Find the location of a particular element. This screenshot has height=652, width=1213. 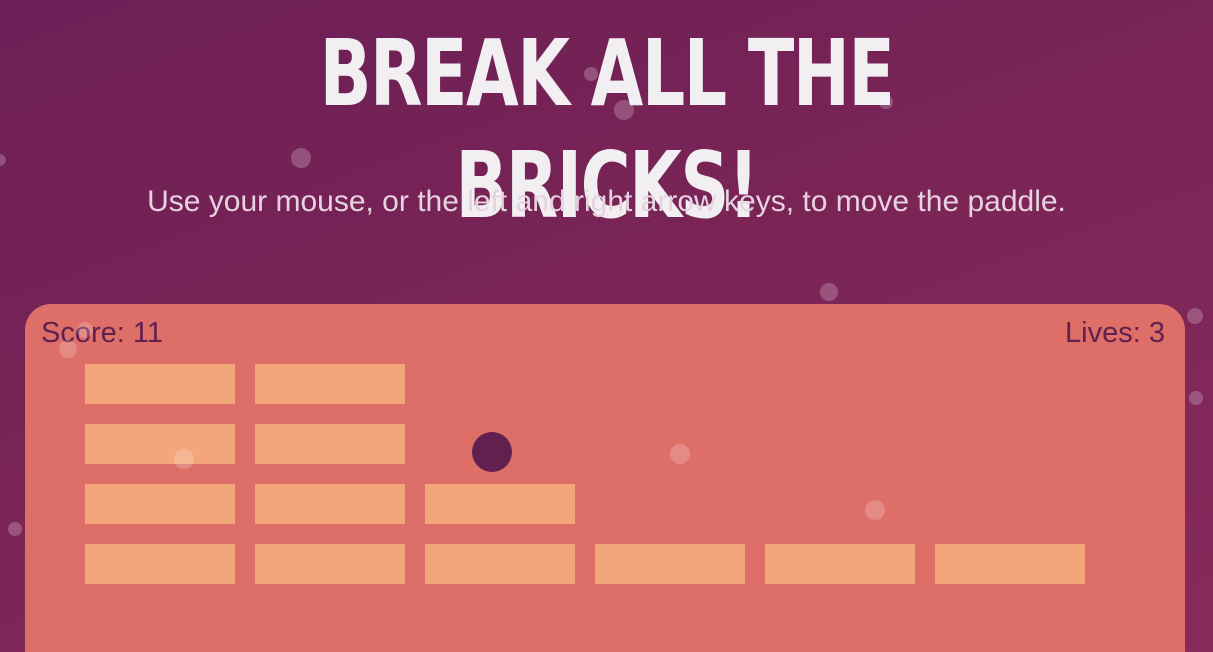

ball is located at coordinates (492, 452).